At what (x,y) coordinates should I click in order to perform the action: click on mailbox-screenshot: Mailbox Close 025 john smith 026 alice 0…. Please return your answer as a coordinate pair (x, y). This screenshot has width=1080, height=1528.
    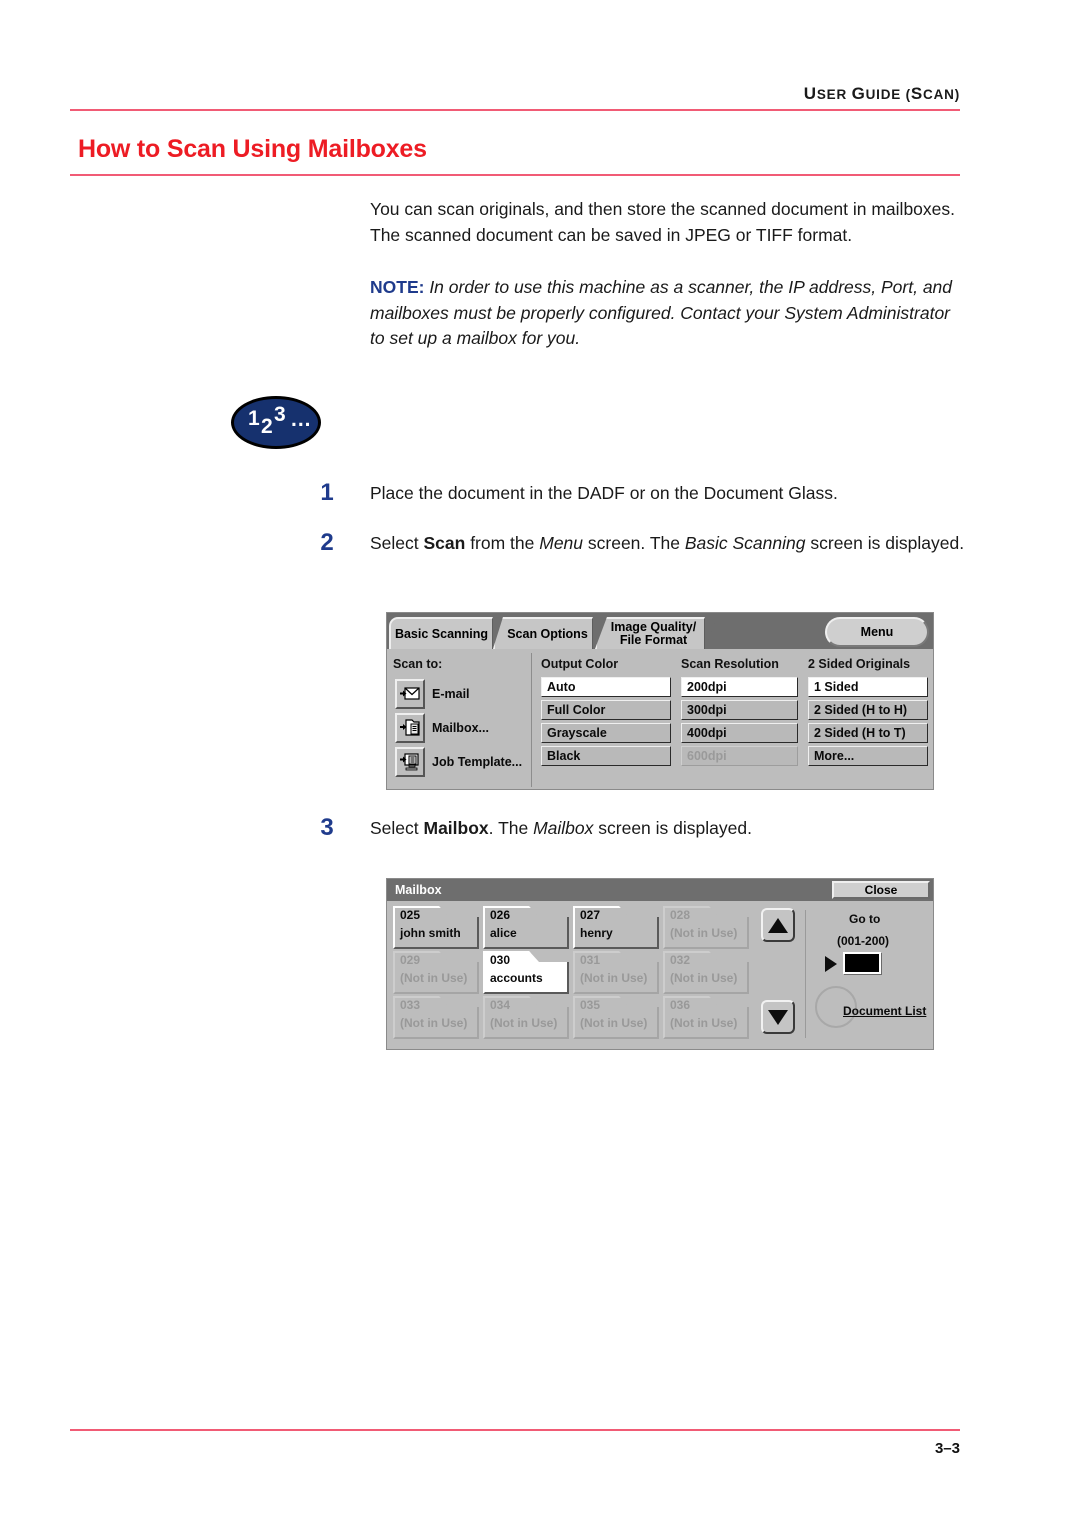
    Looking at the image, I should click on (660, 964).